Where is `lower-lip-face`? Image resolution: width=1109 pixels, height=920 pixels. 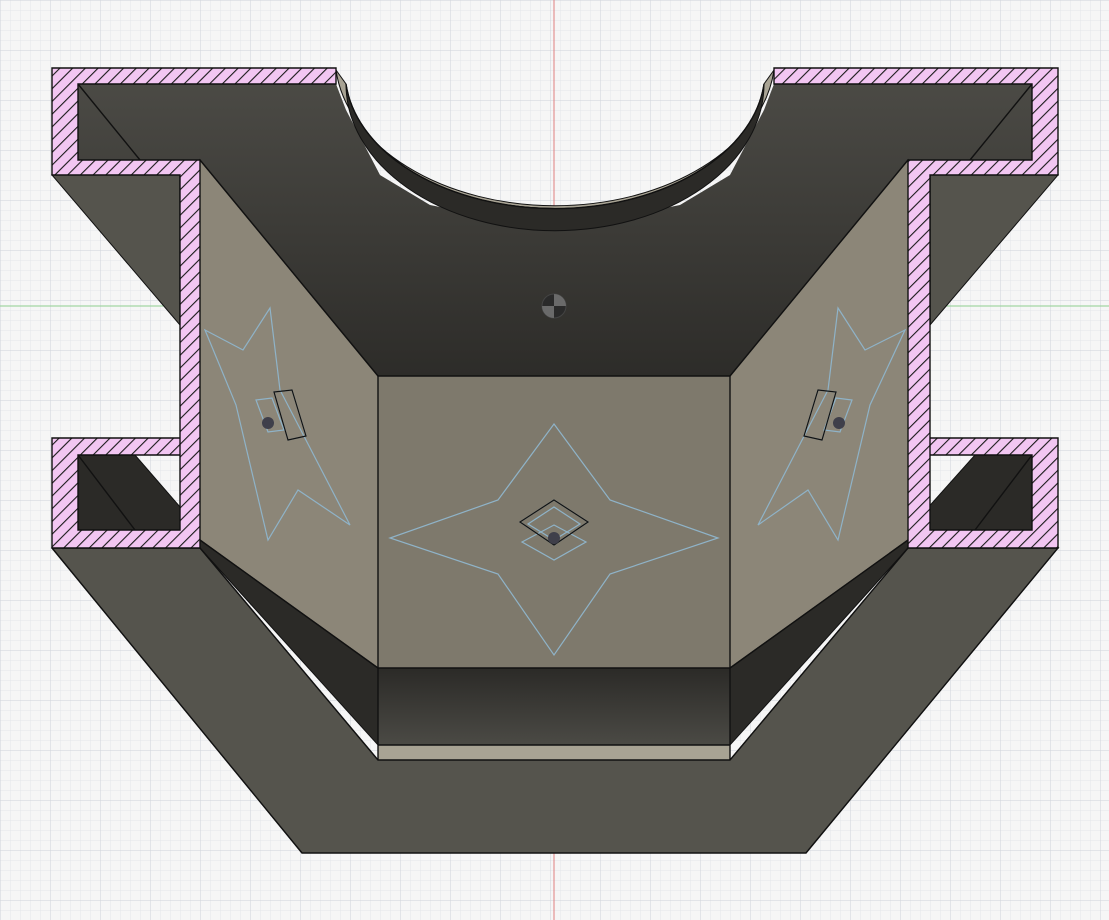 lower-lip-face is located at coordinates (555, 706).